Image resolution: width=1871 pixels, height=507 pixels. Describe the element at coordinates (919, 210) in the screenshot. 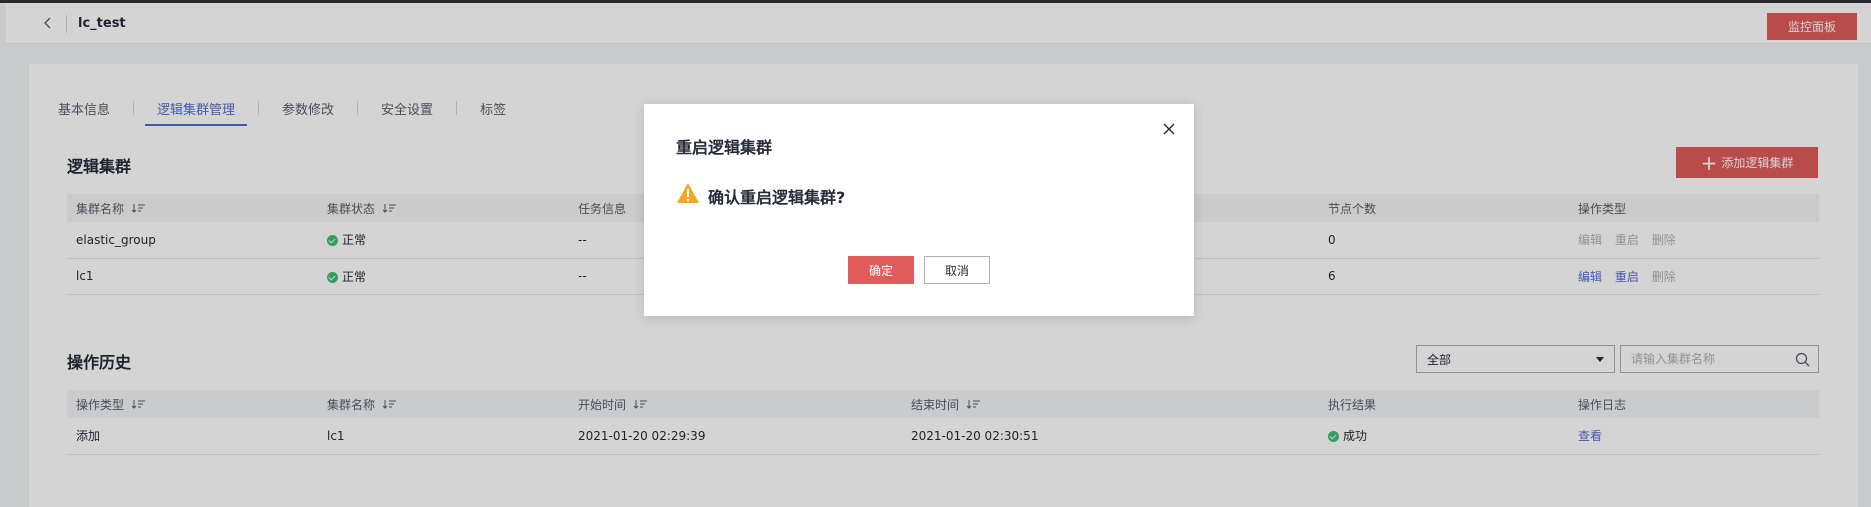

I see `restart-cluster-dialog: 重启逻辑集群 确认重启逻辑集群? 确定 取消` at that location.